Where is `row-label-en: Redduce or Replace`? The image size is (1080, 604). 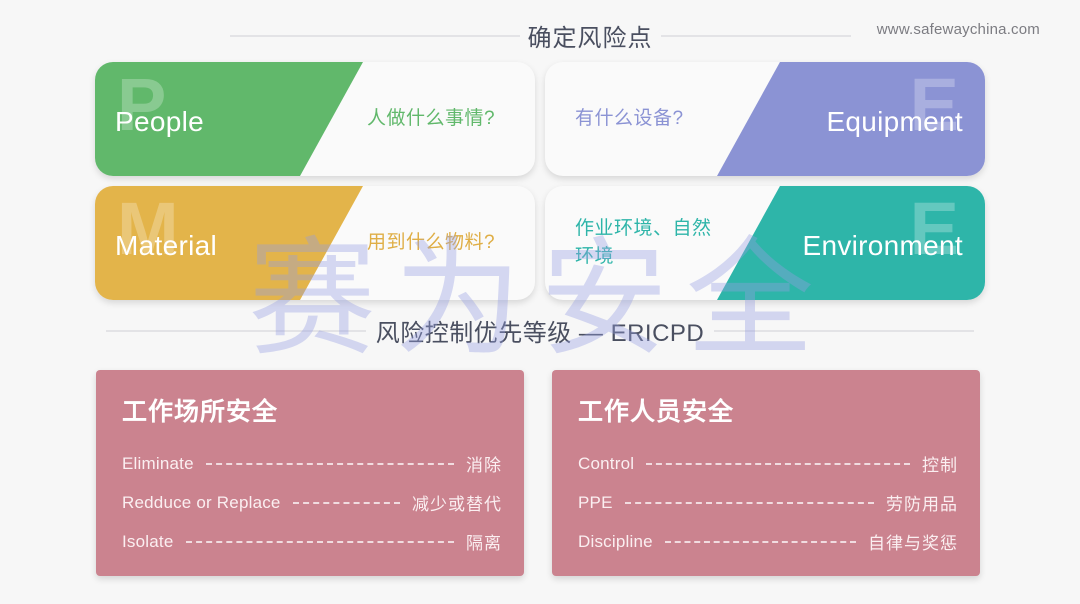 row-label-en: Redduce or Replace is located at coordinates (201, 502).